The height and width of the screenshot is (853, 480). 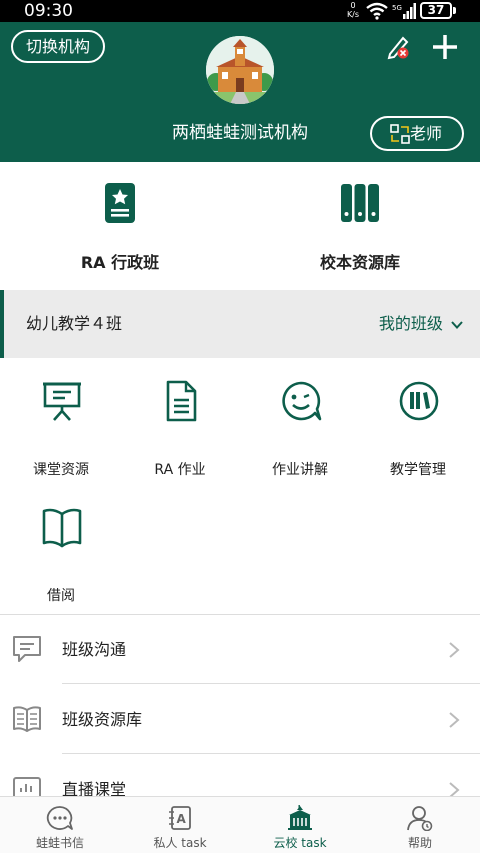 What do you see at coordinates (353, 5) in the screenshot?
I see `network-speed-value: 0` at bounding box center [353, 5].